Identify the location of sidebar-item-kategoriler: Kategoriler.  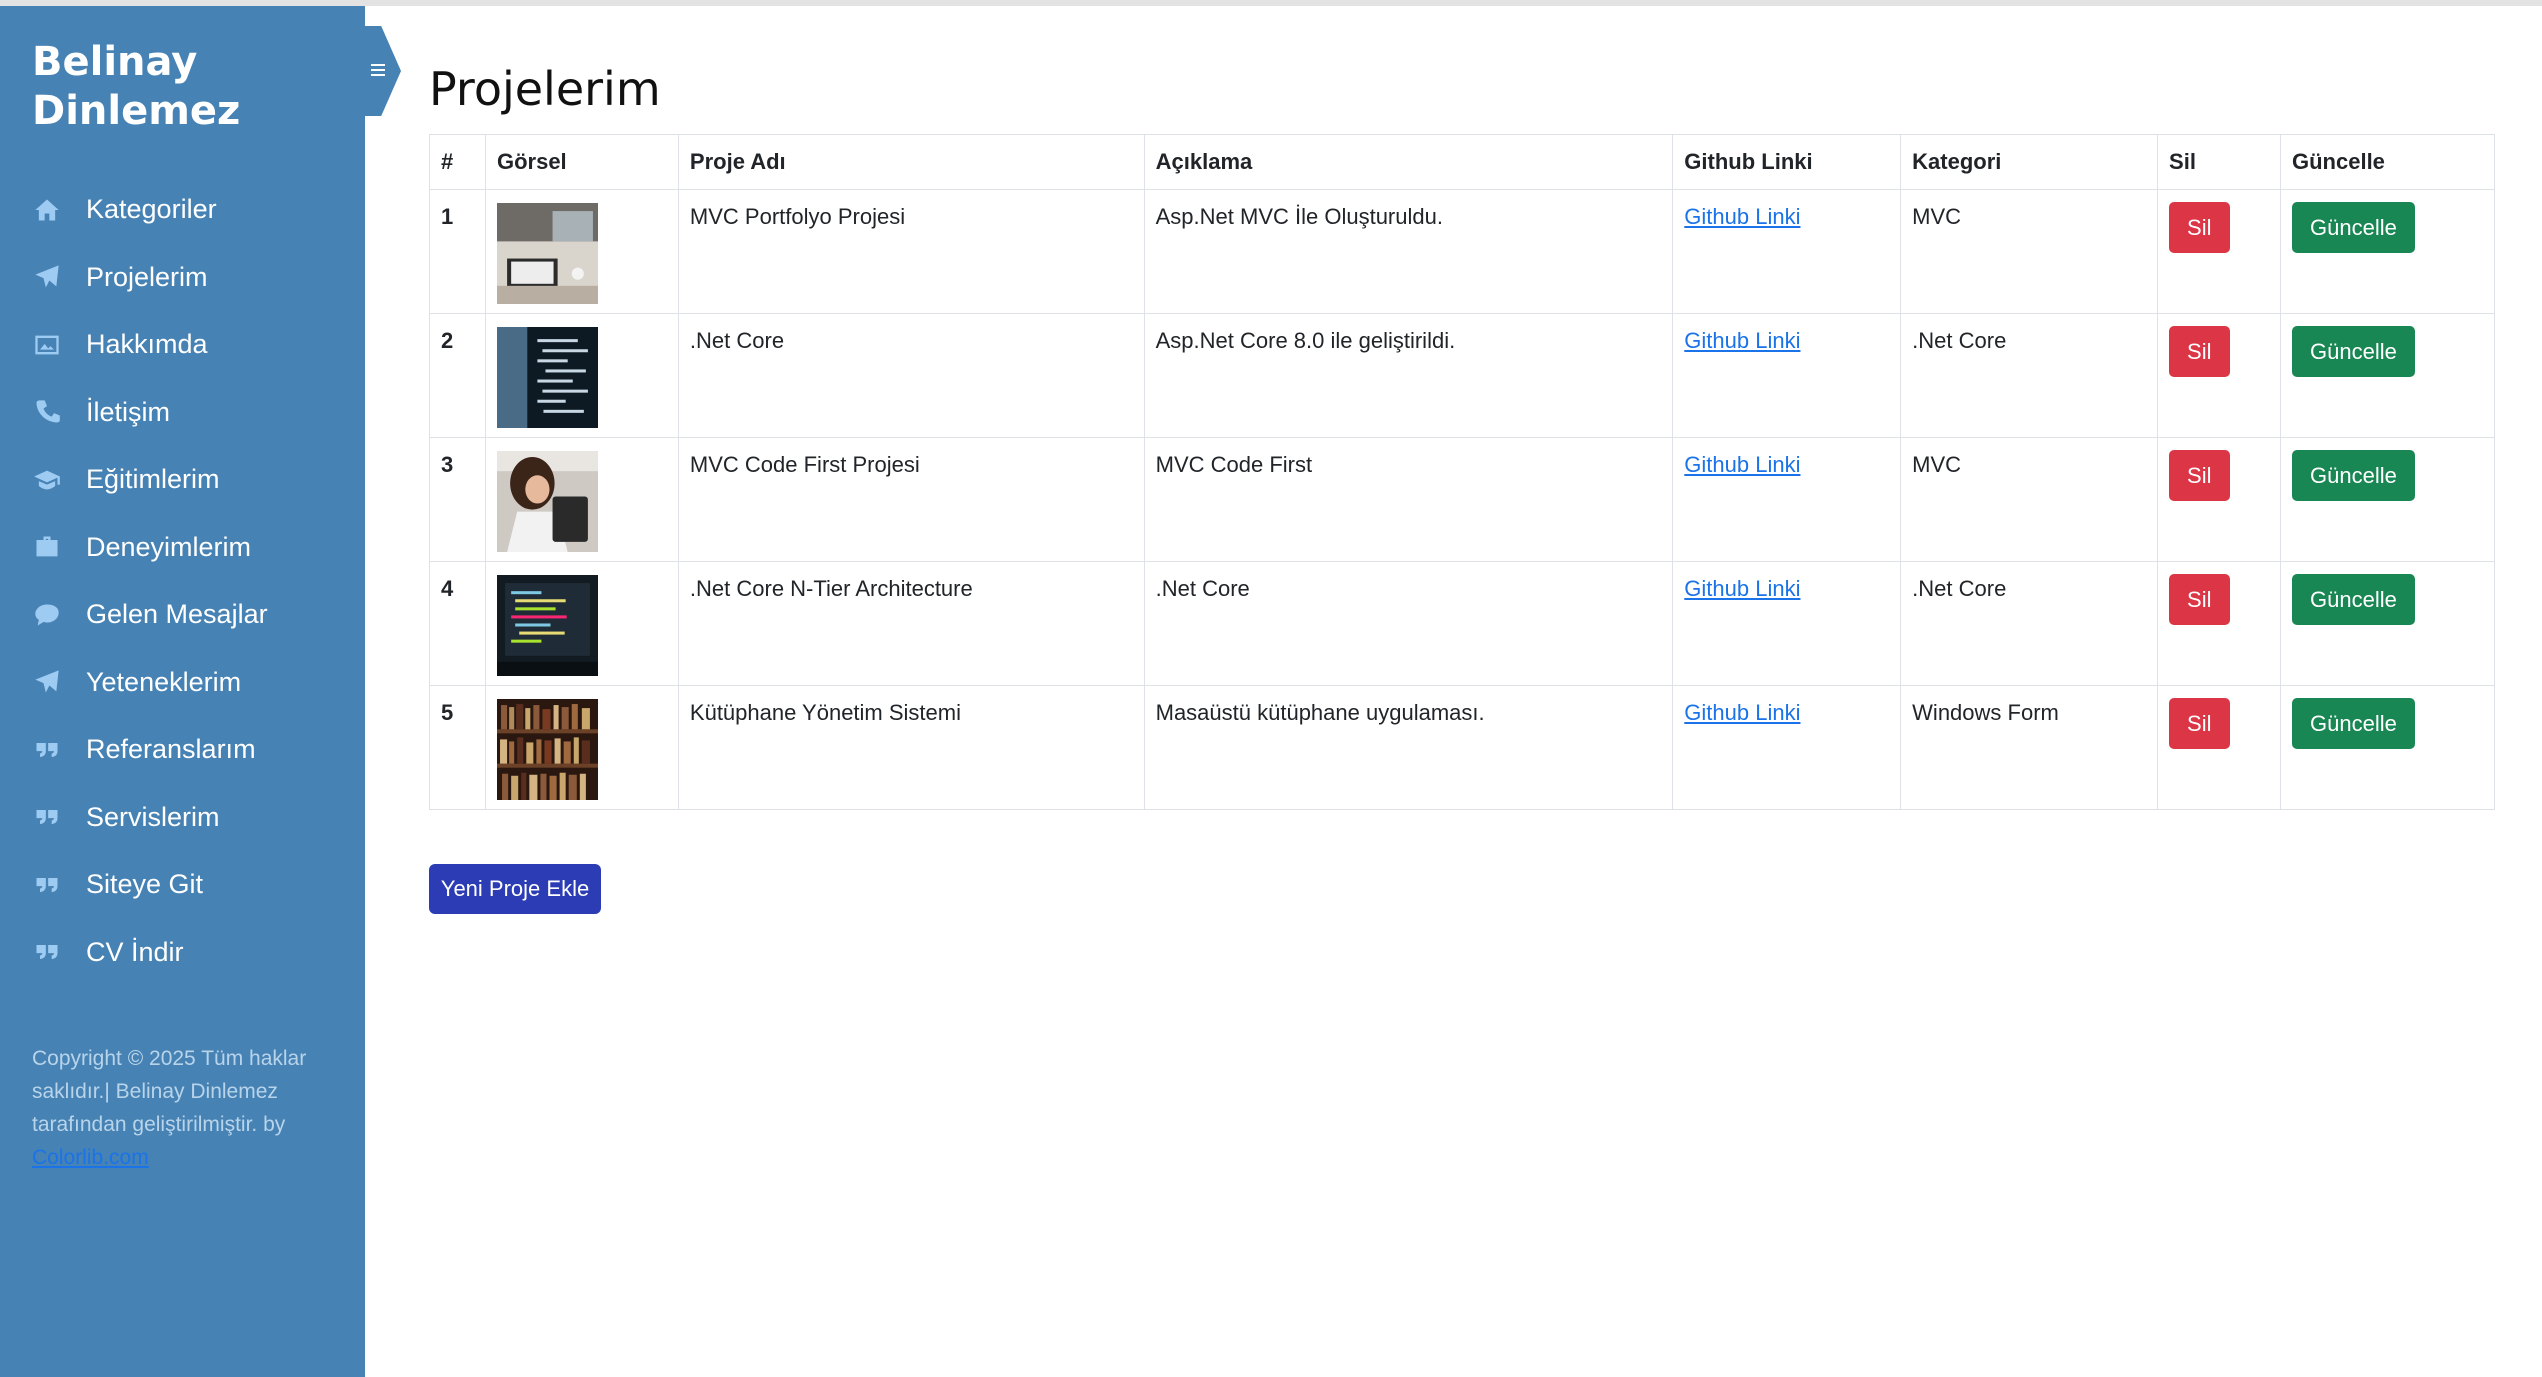
(182, 210).